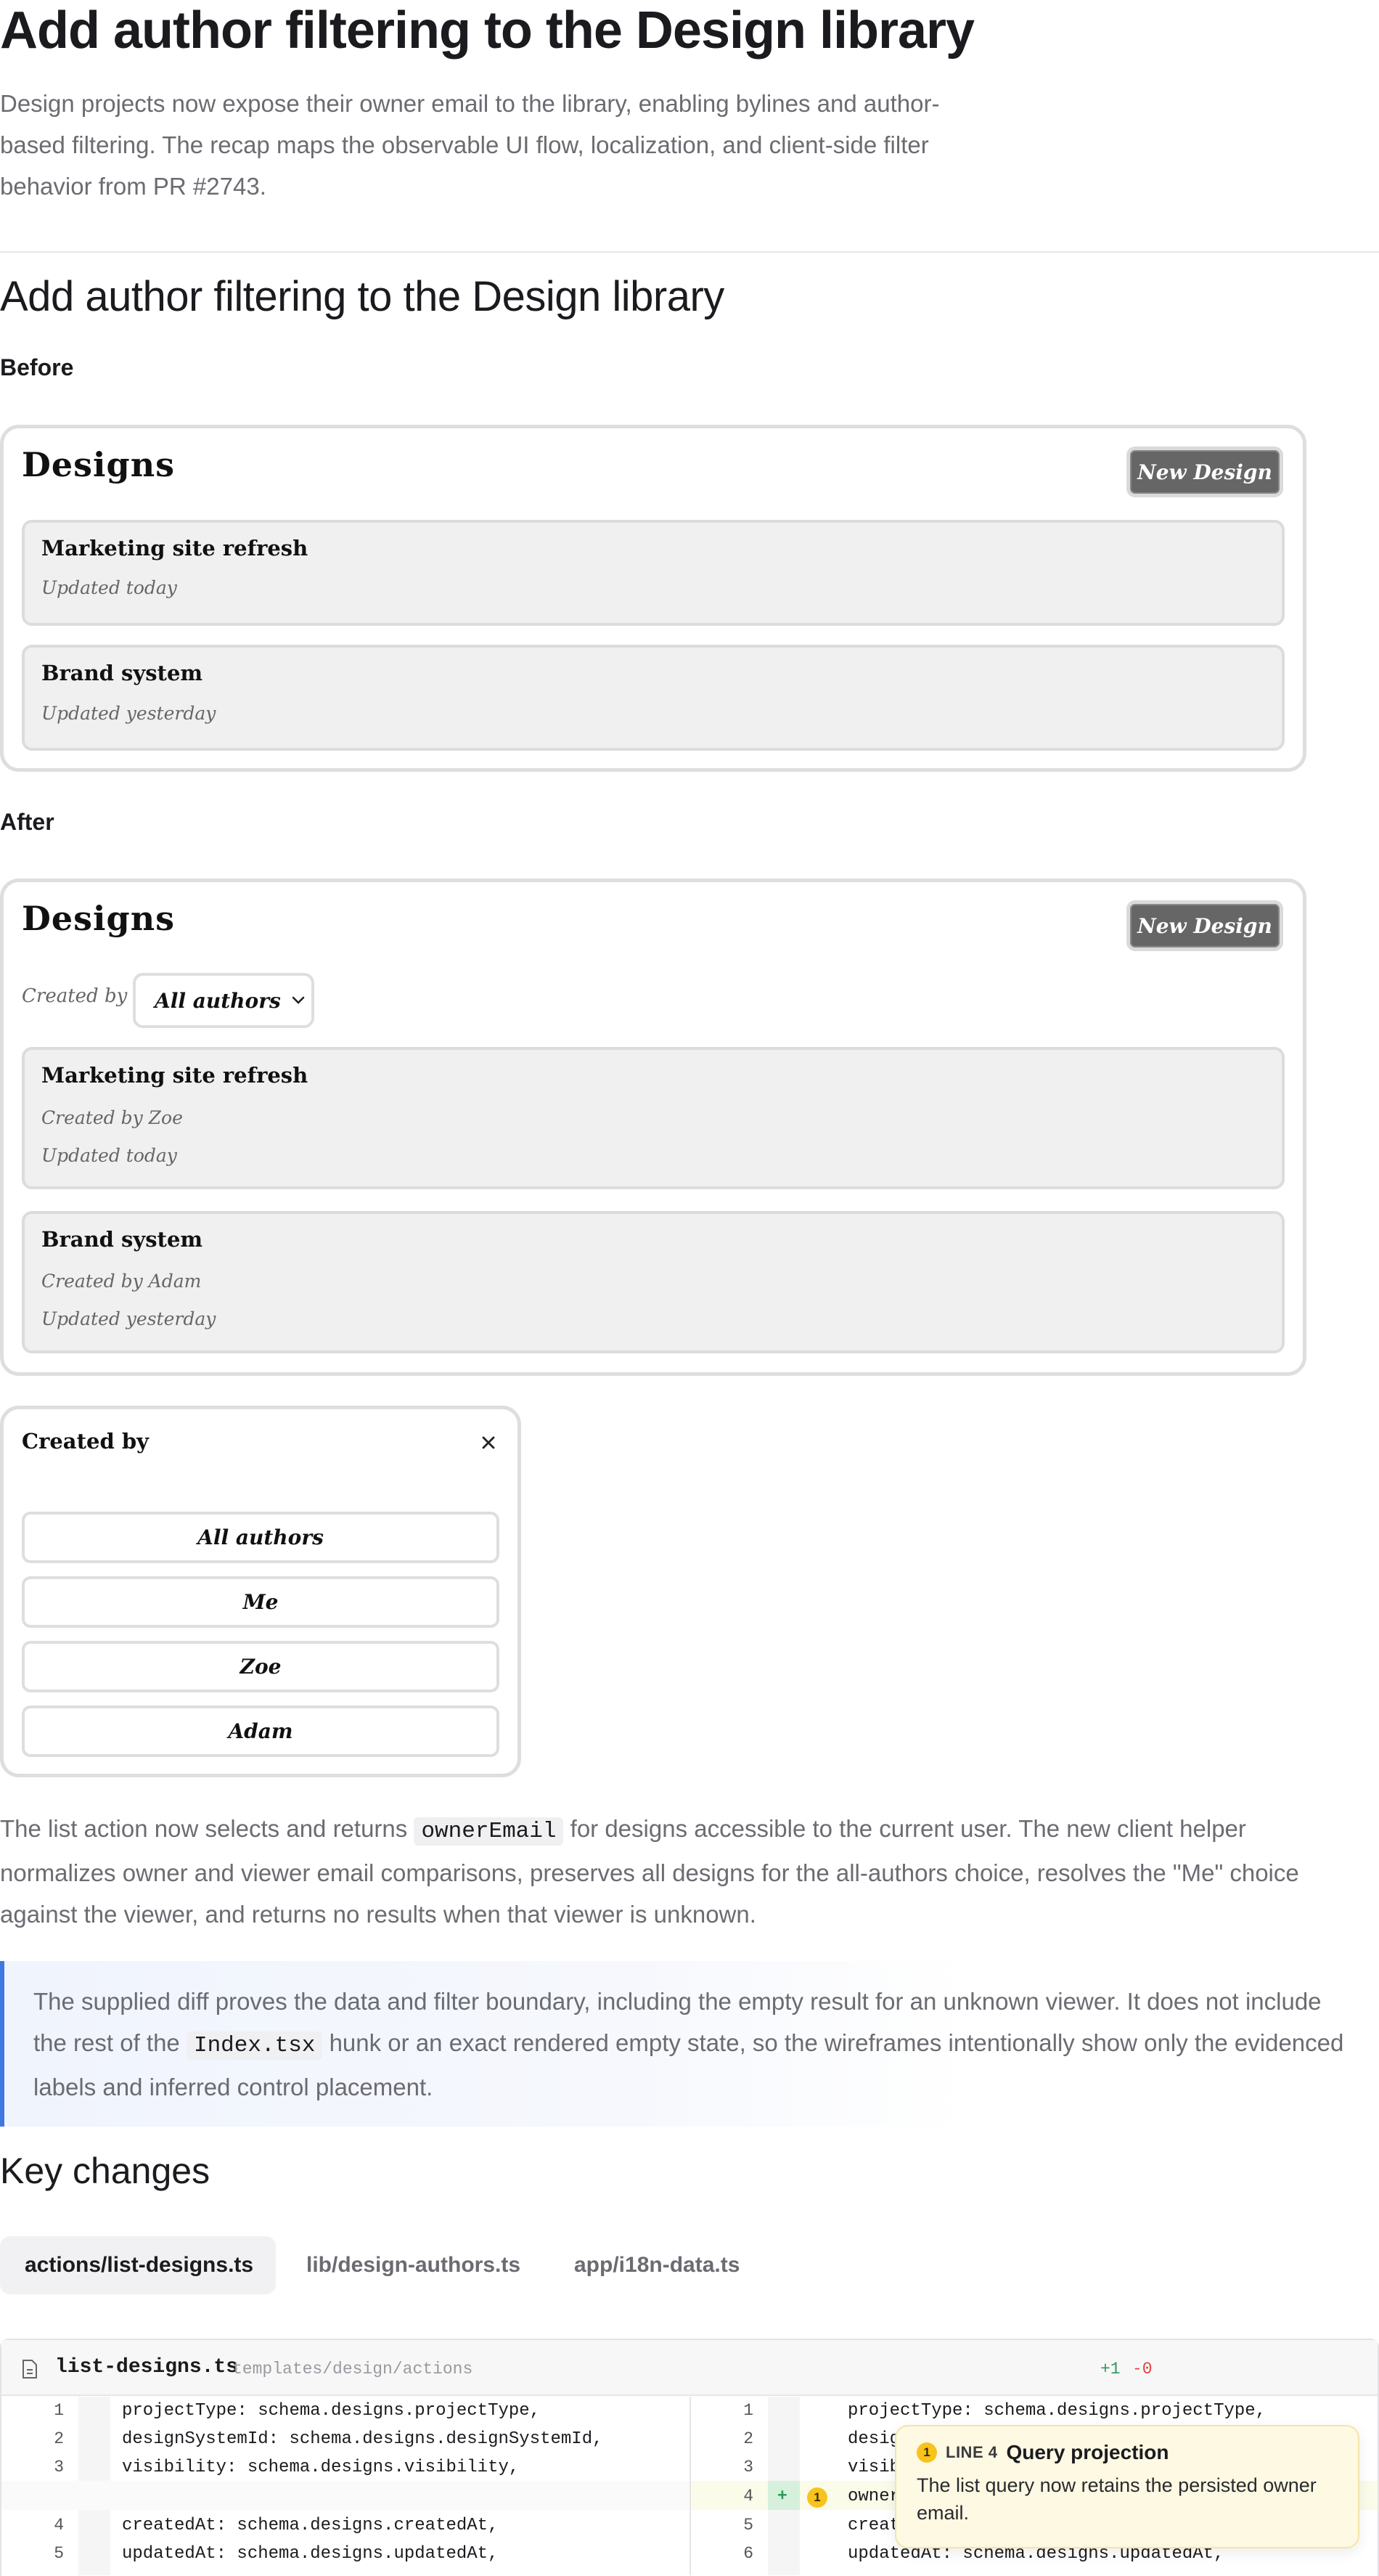 Image resolution: width=1379 pixels, height=2576 pixels. I want to click on code-line: owner, so click(874, 2496).